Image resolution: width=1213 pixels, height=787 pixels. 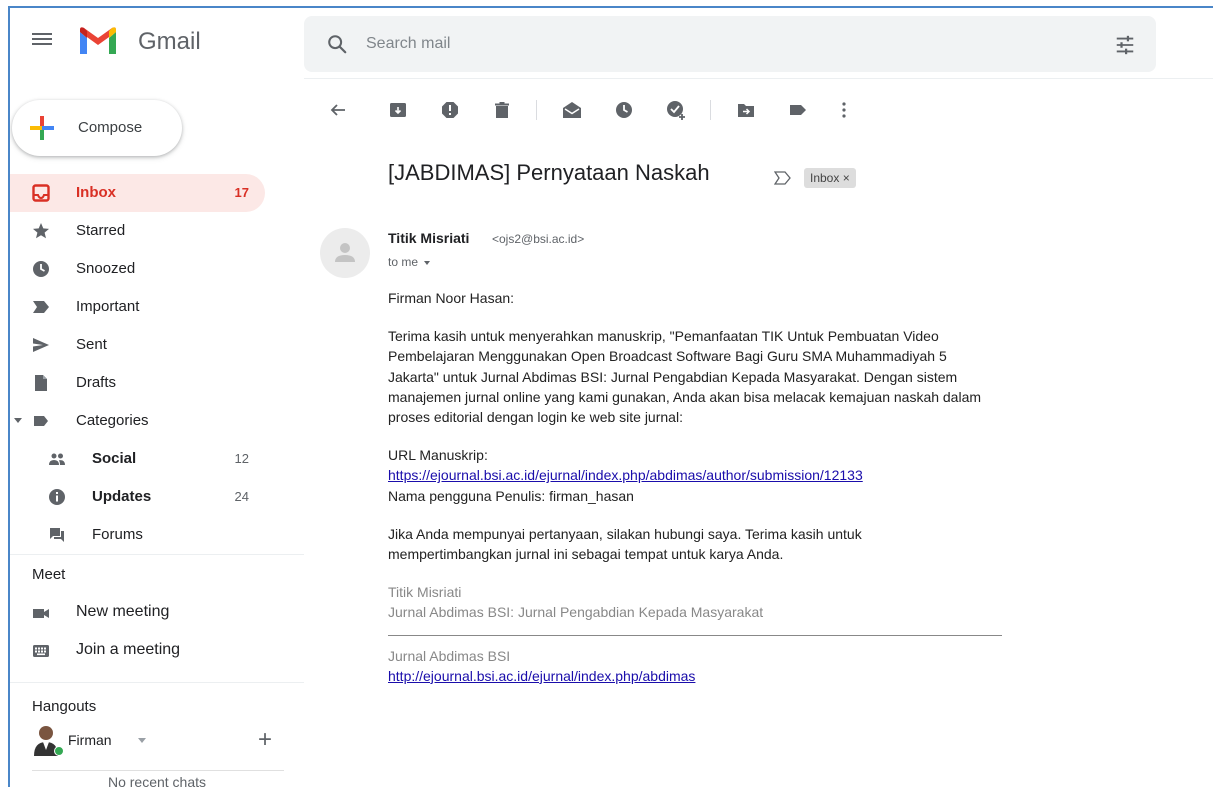 What do you see at coordinates (42, 128) in the screenshot?
I see `plus-icon` at bounding box center [42, 128].